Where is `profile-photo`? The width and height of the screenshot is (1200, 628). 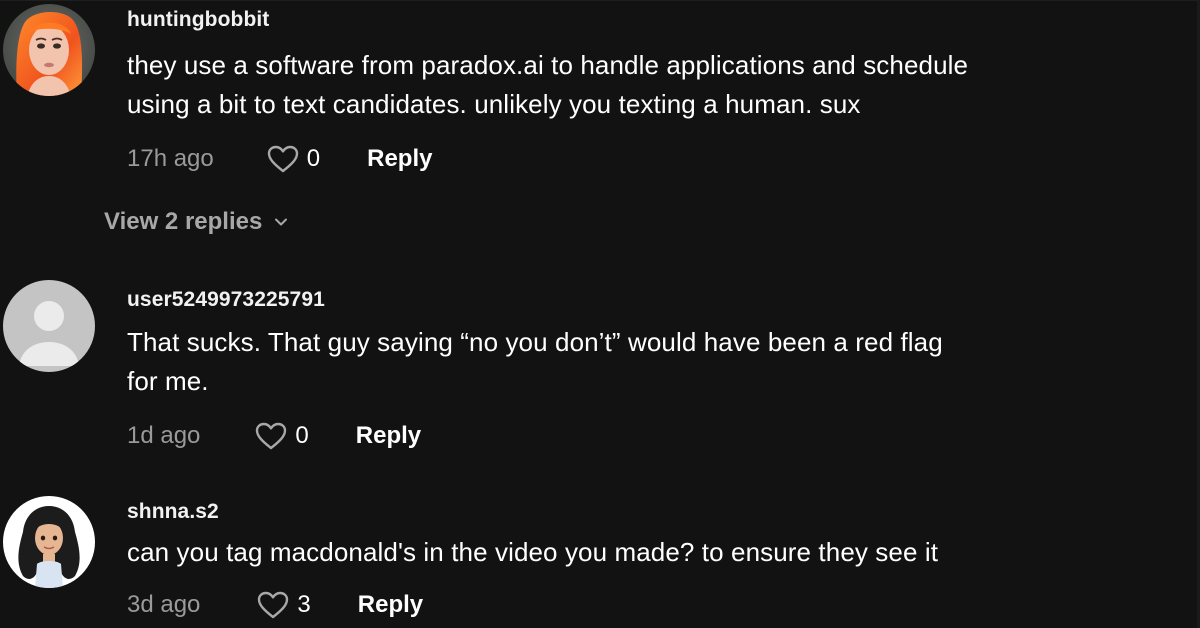 profile-photo is located at coordinates (49, 50).